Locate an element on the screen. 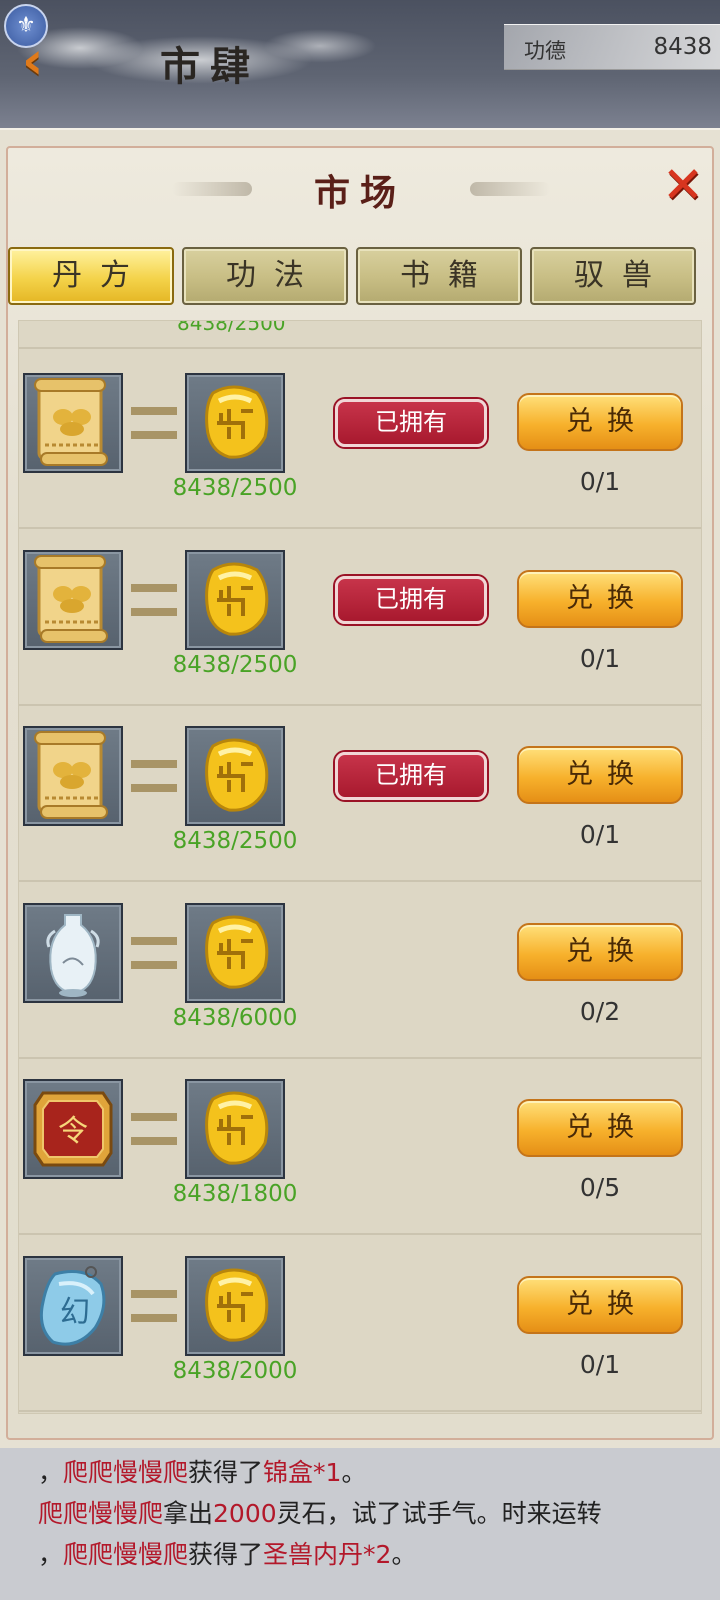  svg-text: 幻 is located at coordinates (75, 1312).